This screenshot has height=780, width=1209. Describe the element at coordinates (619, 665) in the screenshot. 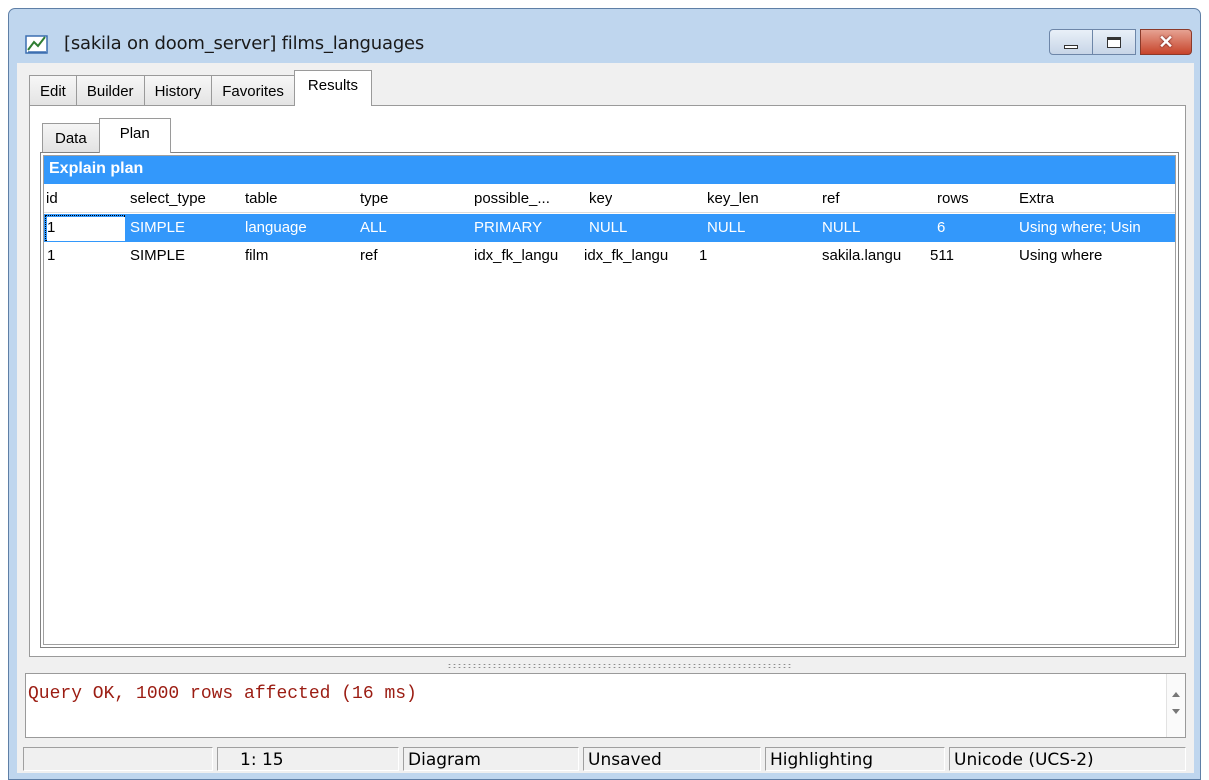

I see `splitter-handle` at that location.